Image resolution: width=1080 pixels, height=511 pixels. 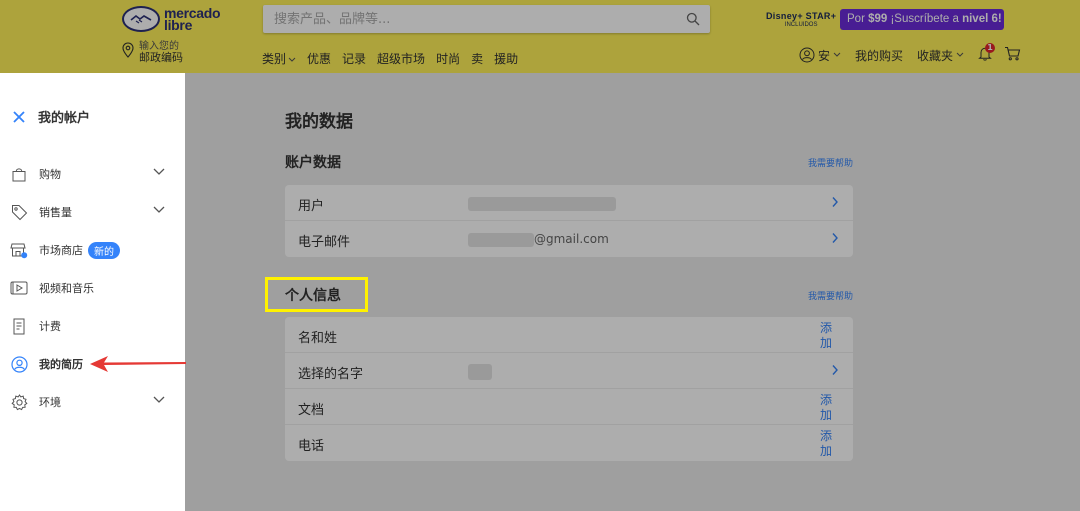 I want to click on disney-included-text: INCLUIDOS, so click(x=801, y=25).